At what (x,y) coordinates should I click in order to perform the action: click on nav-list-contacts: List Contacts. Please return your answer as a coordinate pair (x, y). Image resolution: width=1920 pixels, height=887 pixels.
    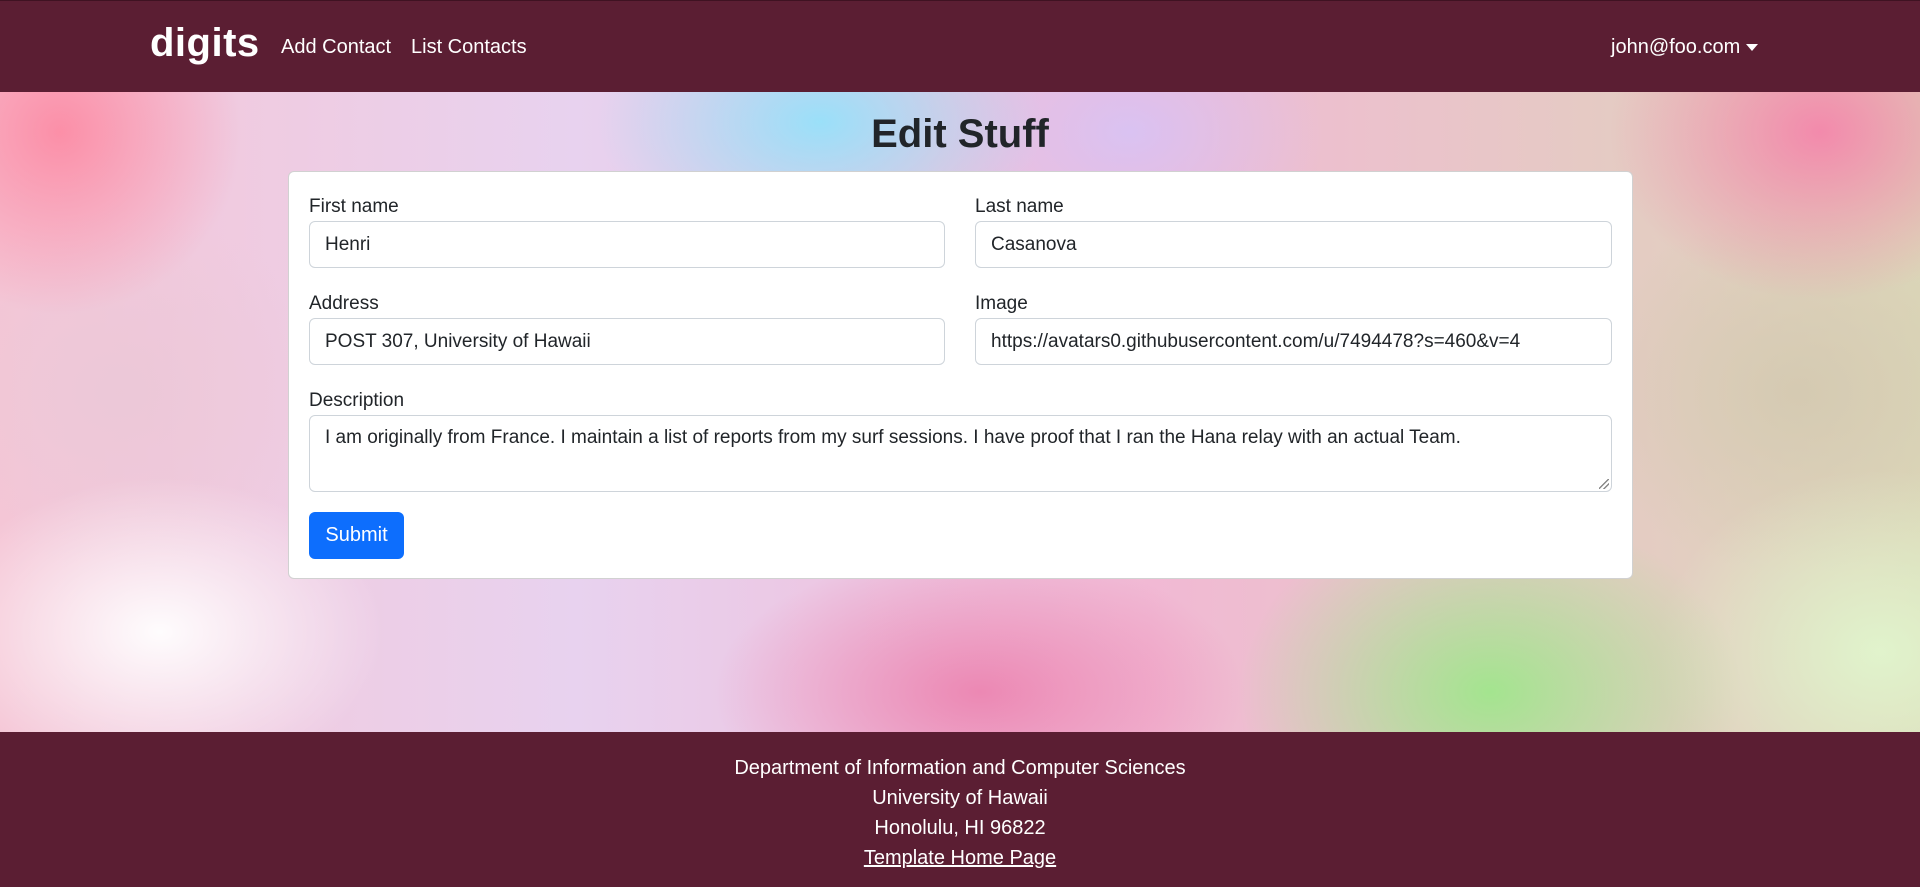
    Looking at the image, I should click on (469, 47).